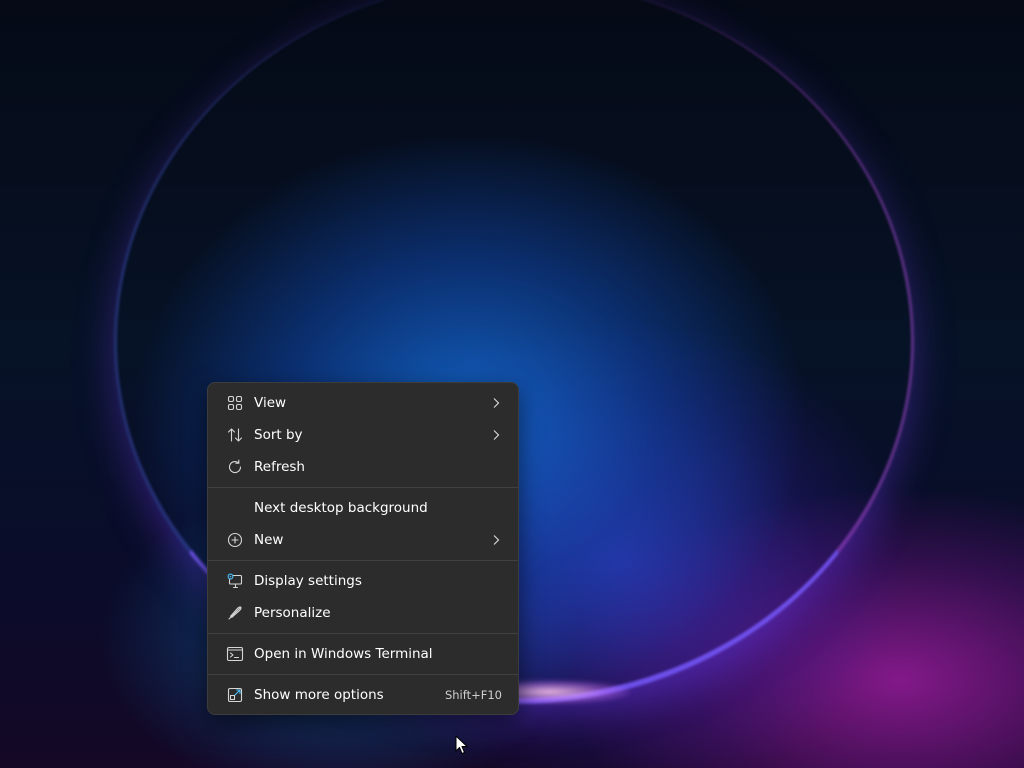 This screenshot has width=1024, height=768. I want to click on menu-item-show-more-options: Show more options Shift+F10, so click(363, 695).